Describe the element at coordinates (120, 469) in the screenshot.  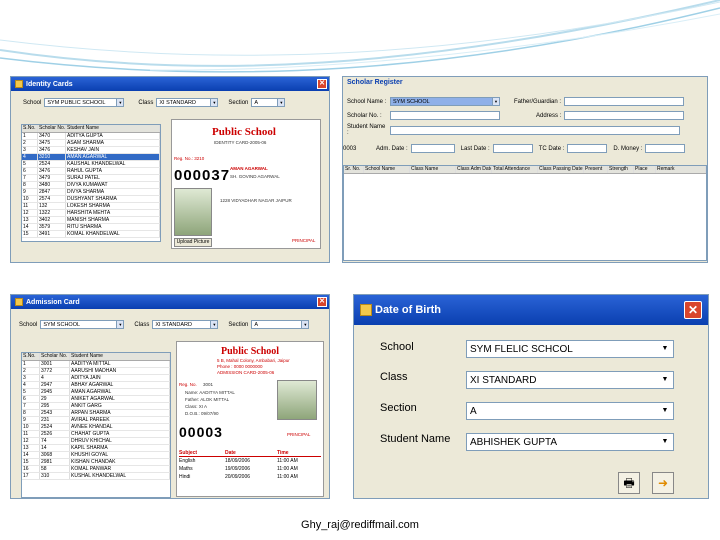
I see `table-cell: KOMAL PANWAR` at that location.